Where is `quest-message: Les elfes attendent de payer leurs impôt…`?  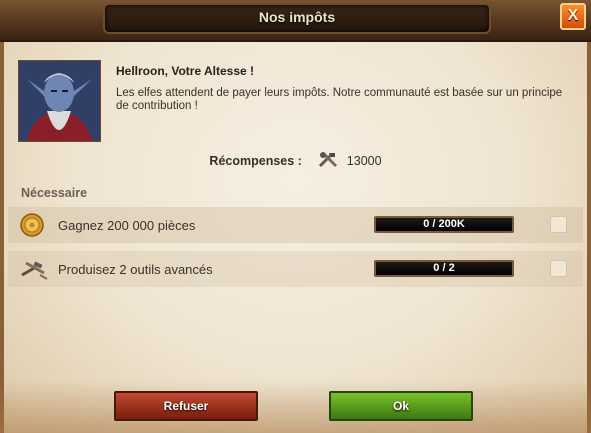 quest-message: Les elfes attendent de payer leurs impôt… is located at coordinates (339, 99).